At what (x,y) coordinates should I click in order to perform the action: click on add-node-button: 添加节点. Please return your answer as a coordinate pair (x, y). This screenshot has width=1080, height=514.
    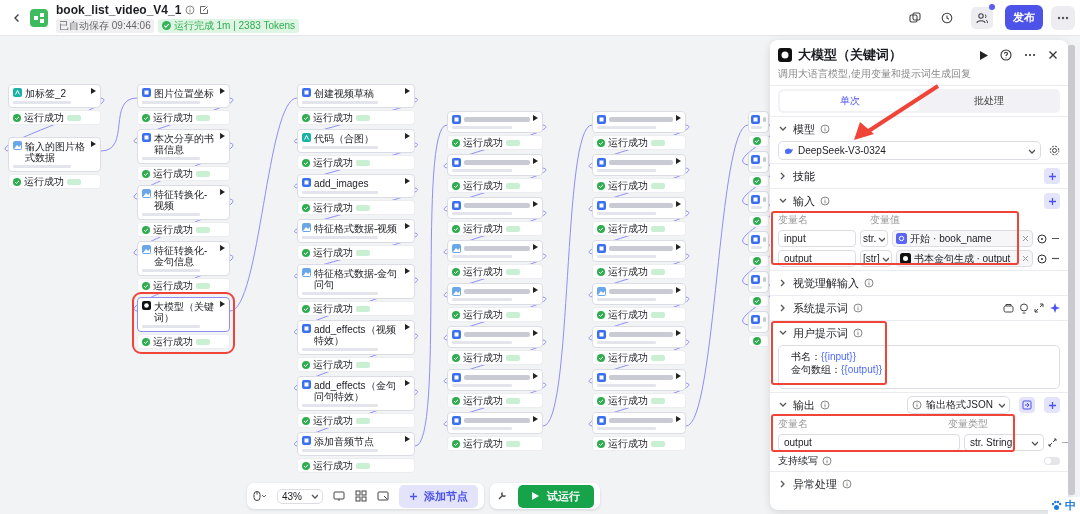
    Looking at the image, I should click on (438, 496).